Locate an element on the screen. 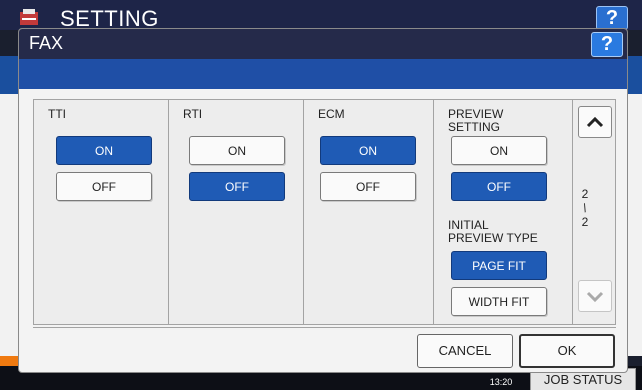  background-body is located at coordinates (634, 225).